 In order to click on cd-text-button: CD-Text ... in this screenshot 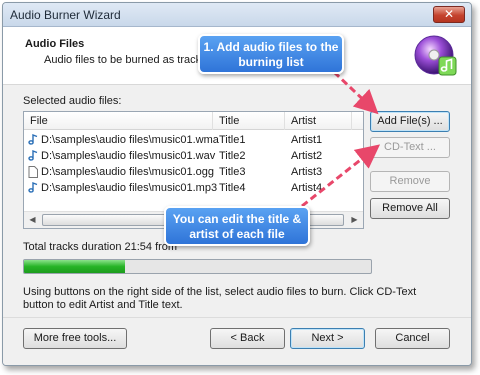, I will do `click(410, 147)`.